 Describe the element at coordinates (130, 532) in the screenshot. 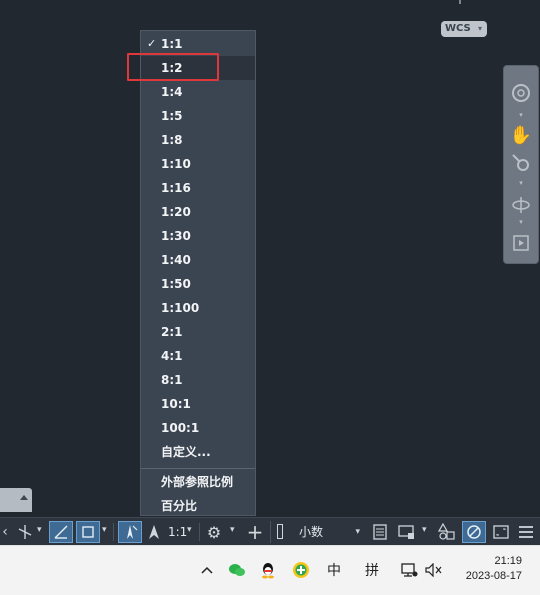

I see `annotation-visibility-button` at that location.